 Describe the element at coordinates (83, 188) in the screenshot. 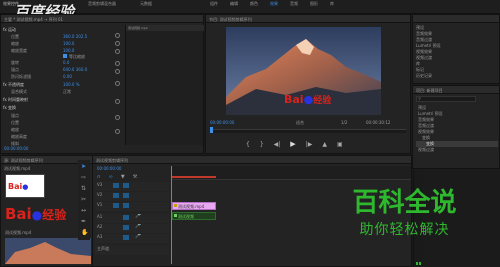

I see `ripple-edit-icon: ⇅` at that location.